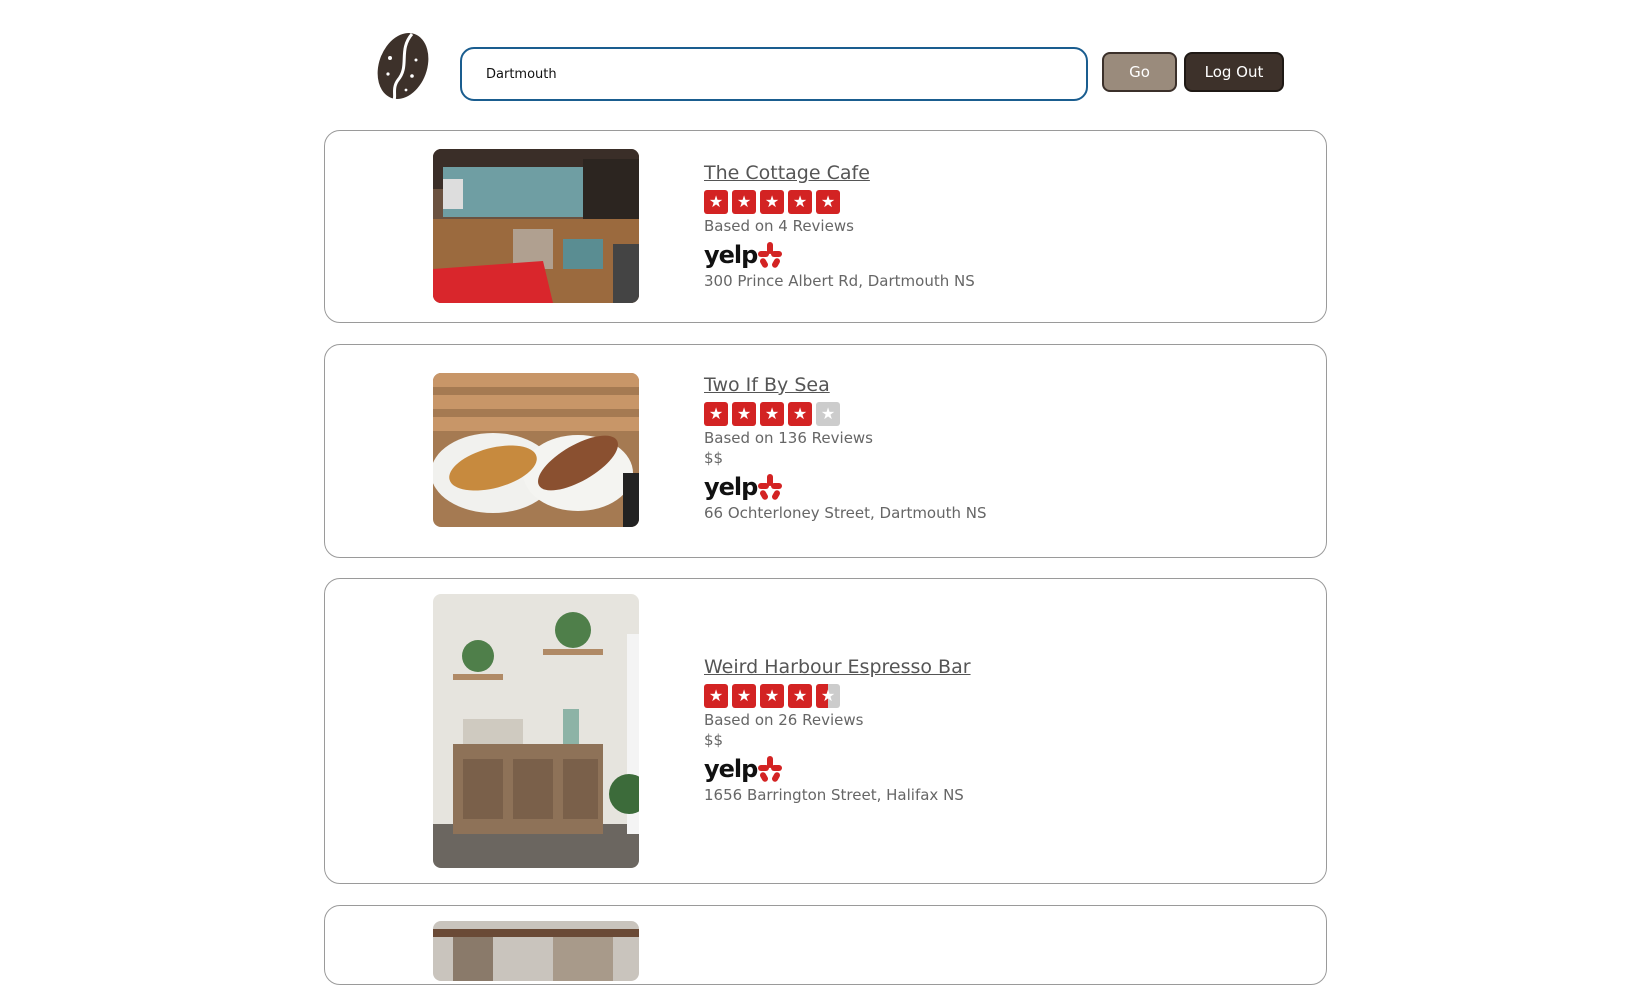 Image resolution: width=1645 pixels, height=985 pixels. What do you see at coordinates (845, 513) in the screenshot?
I see `result-address: 66 Ochterloney Street, Dartmouth NS` at bounding box center [845, 513].